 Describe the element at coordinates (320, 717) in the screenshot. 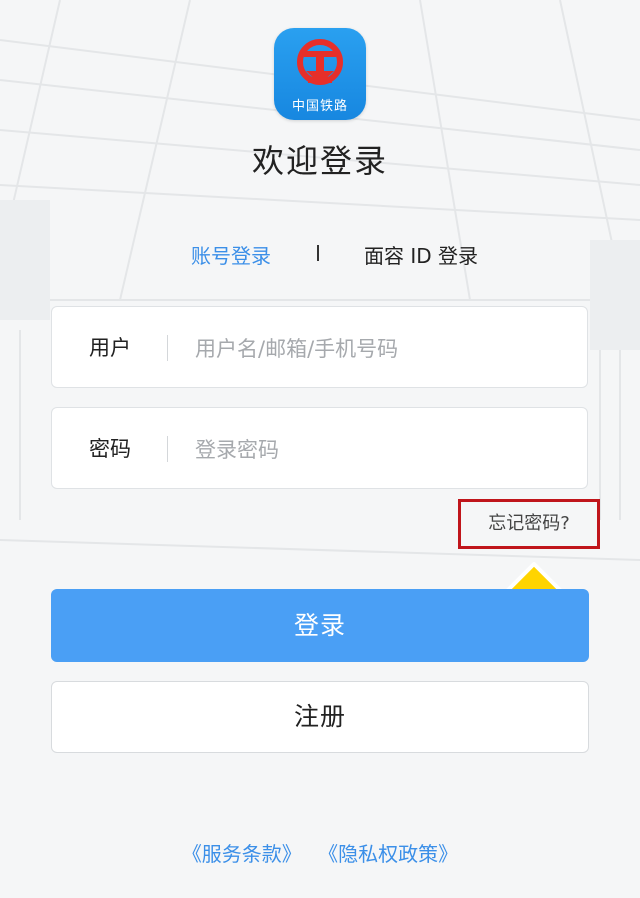

I see `register-button: 注册` at that location.